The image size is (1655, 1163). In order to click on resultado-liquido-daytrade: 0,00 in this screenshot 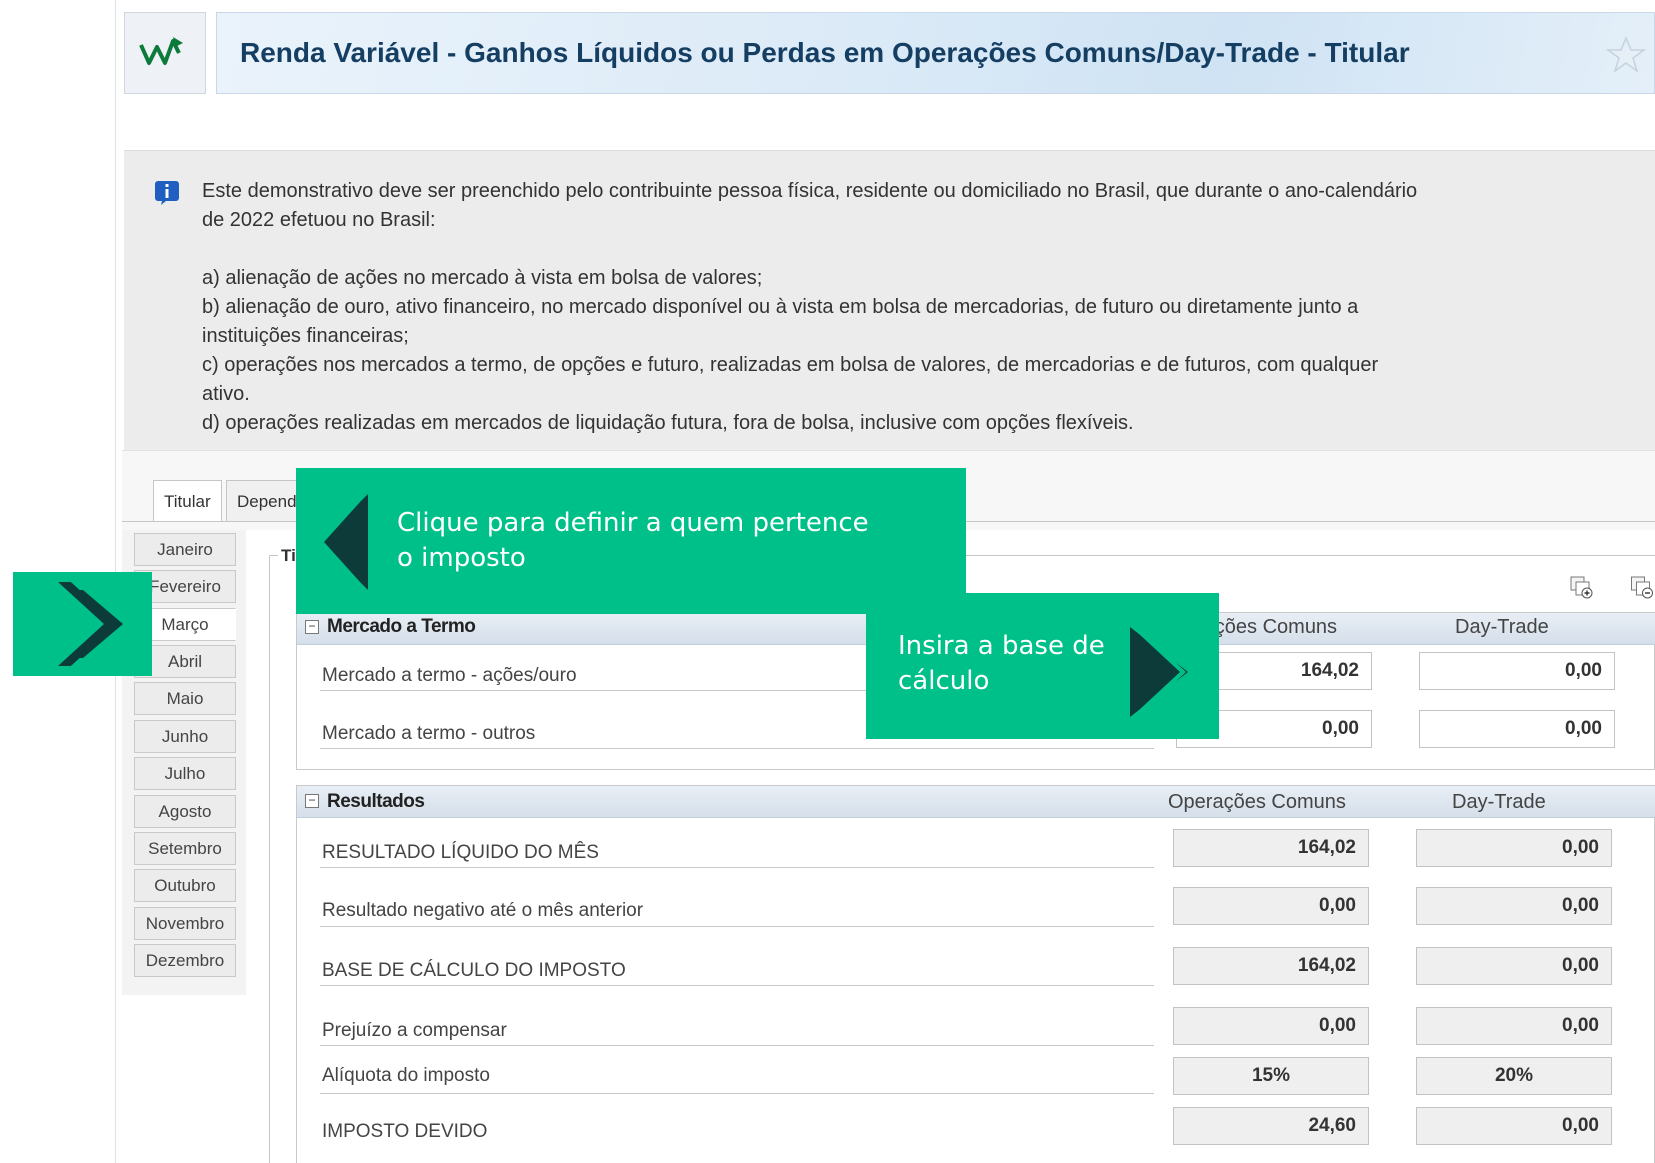, I will do `click(1514, 848)`.